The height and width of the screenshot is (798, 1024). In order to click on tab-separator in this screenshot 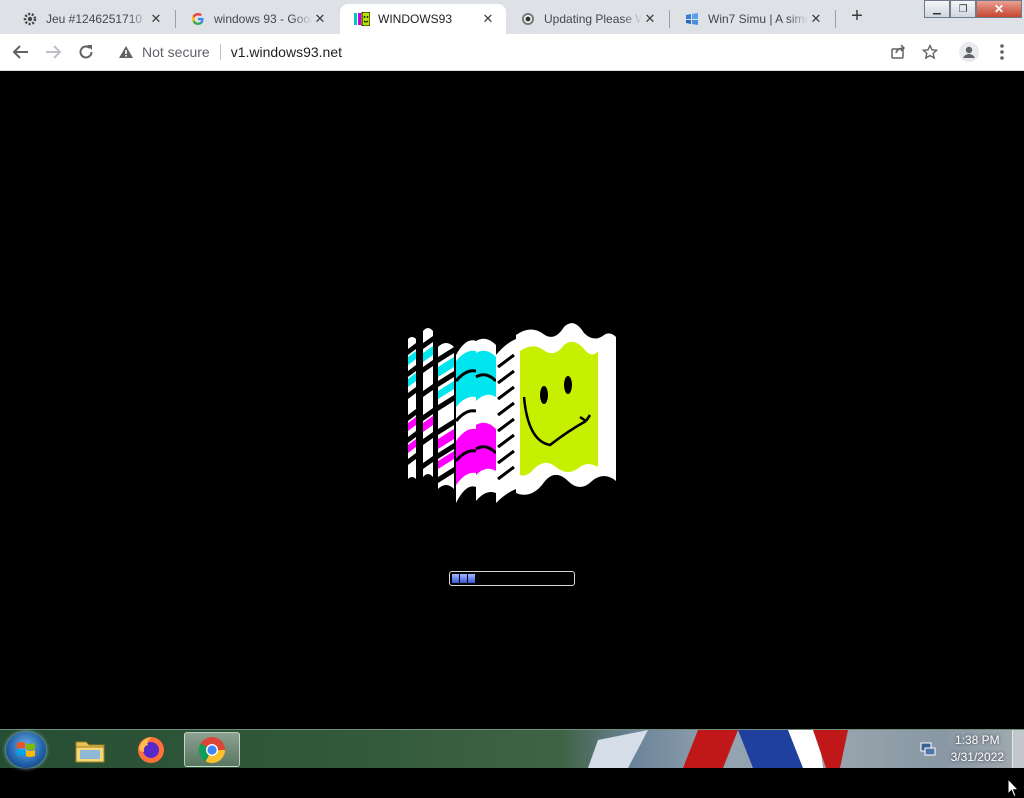, I will do `click(835, 19)`.